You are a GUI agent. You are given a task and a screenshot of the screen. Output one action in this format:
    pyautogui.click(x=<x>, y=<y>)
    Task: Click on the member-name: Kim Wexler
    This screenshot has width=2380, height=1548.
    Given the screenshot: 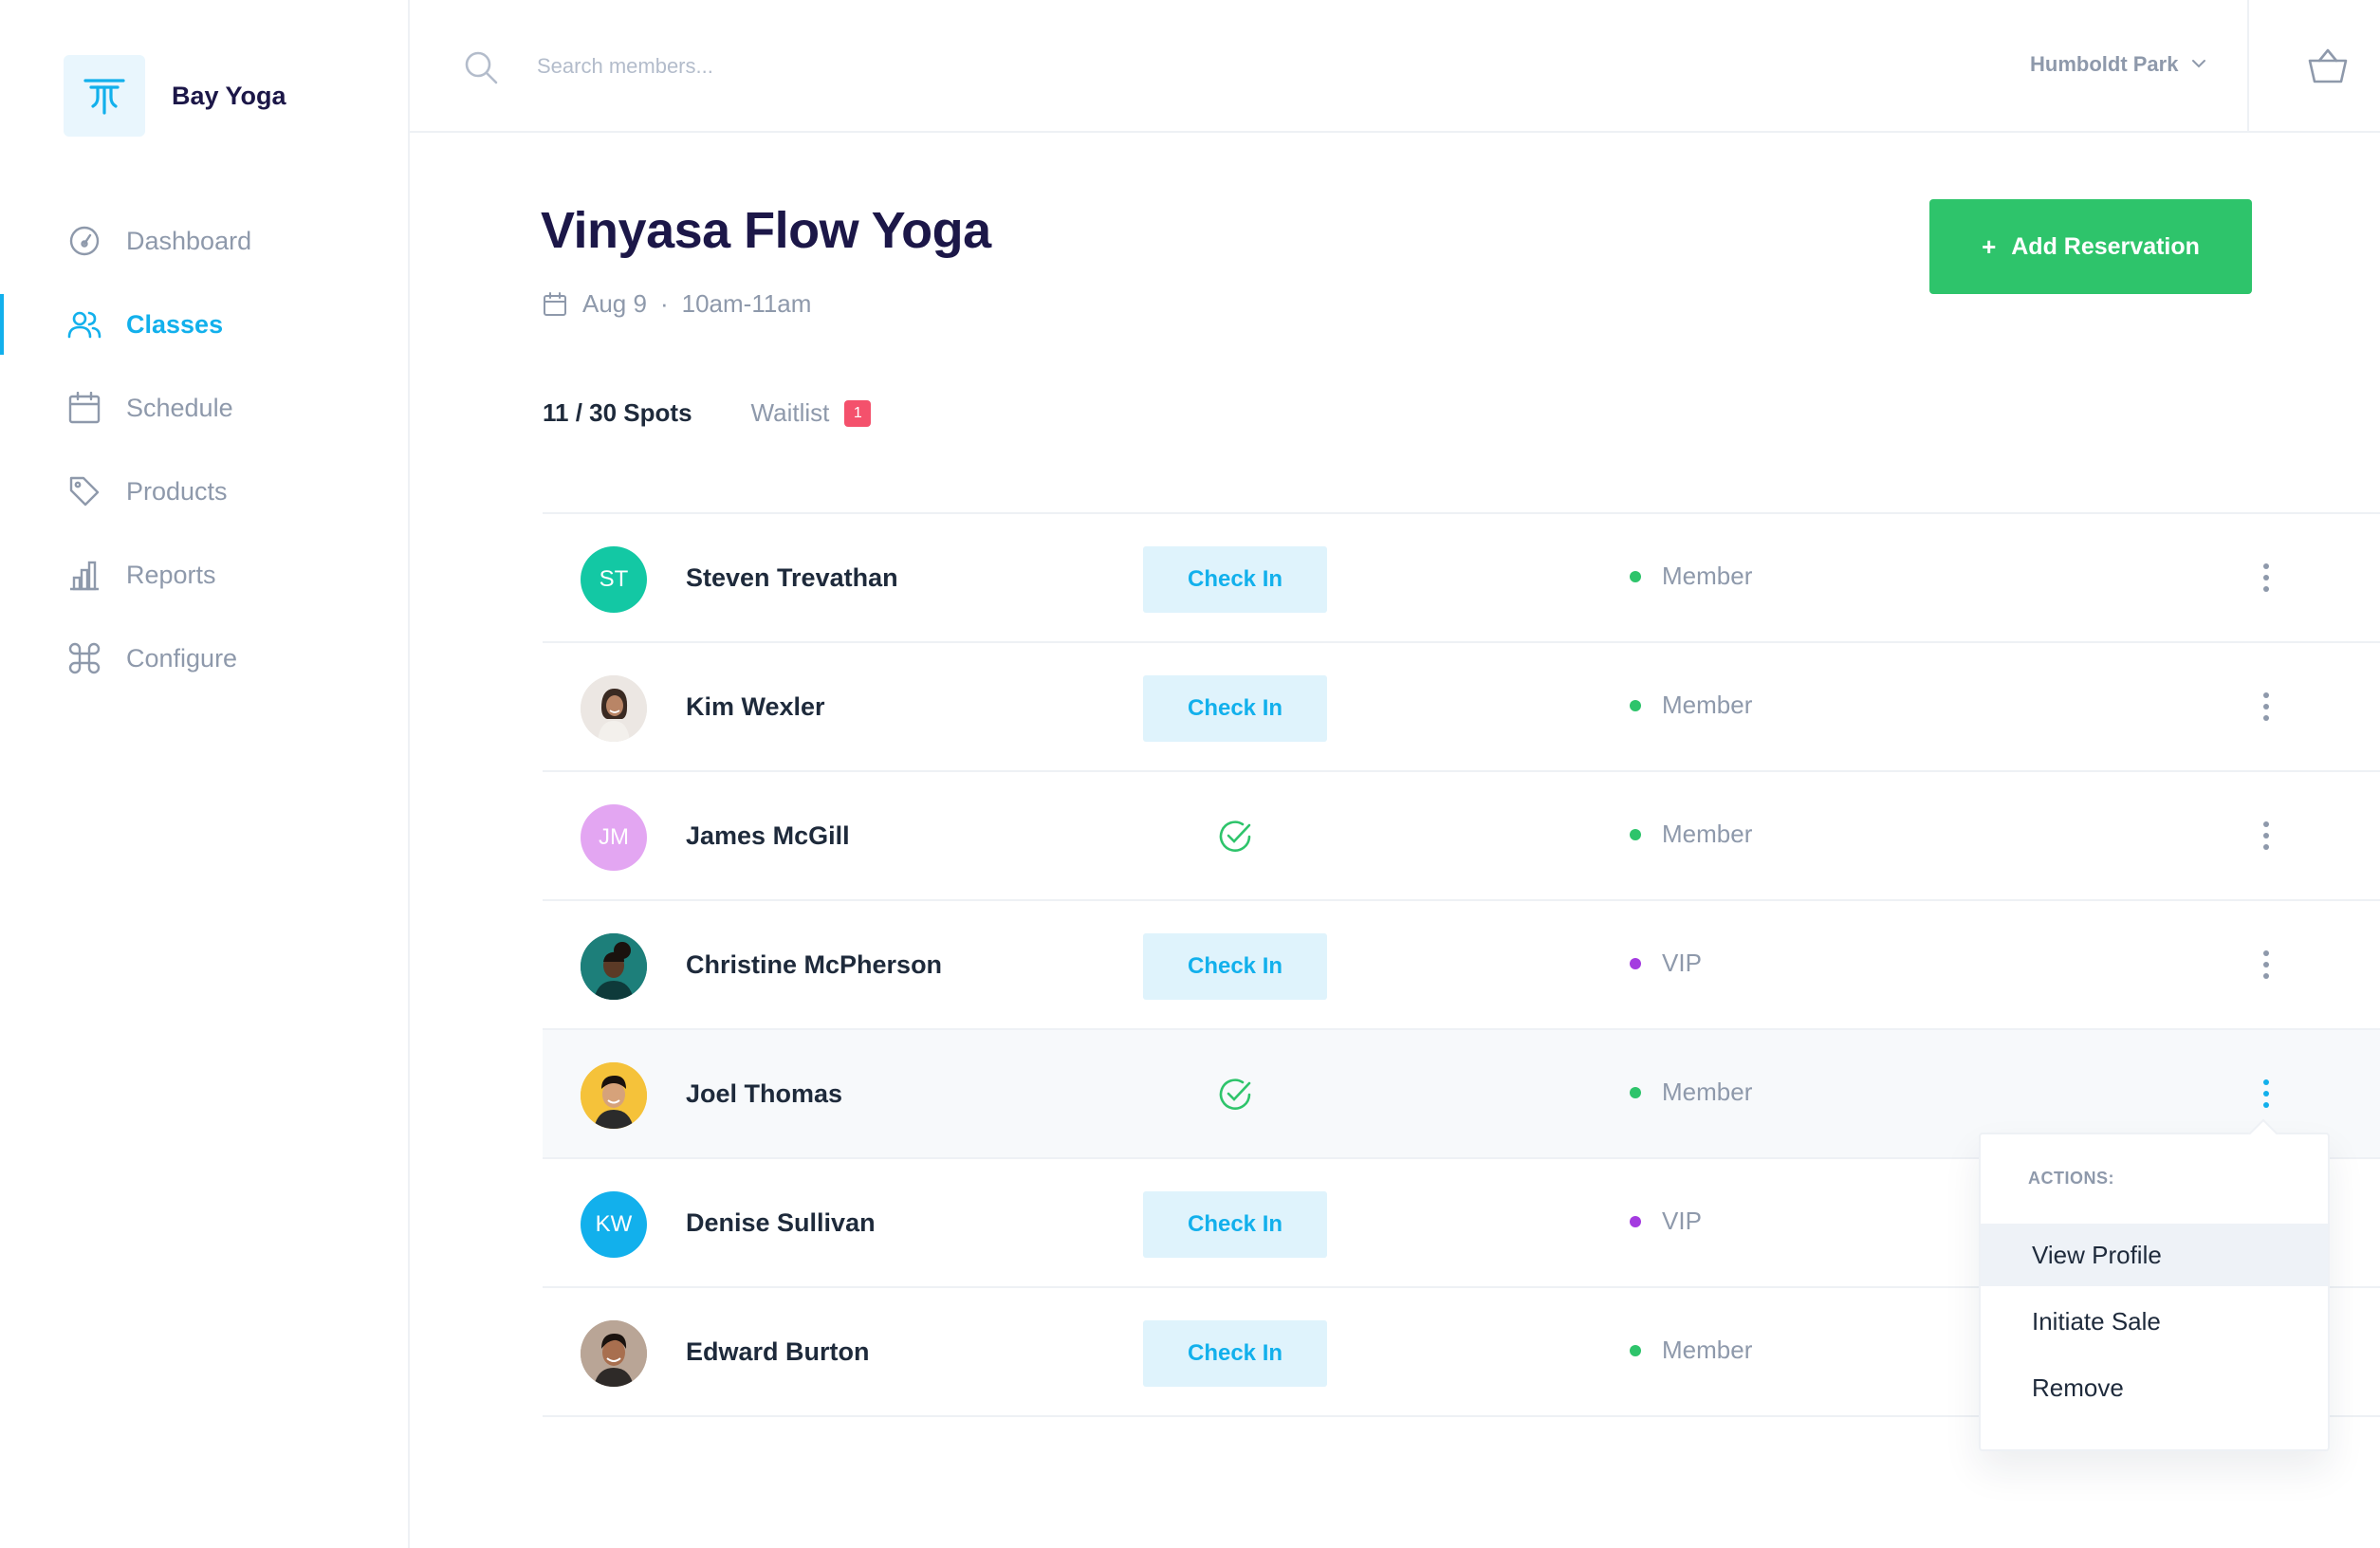 What is the action you would take?
    pyautogui.click(x=755, y=707)
    